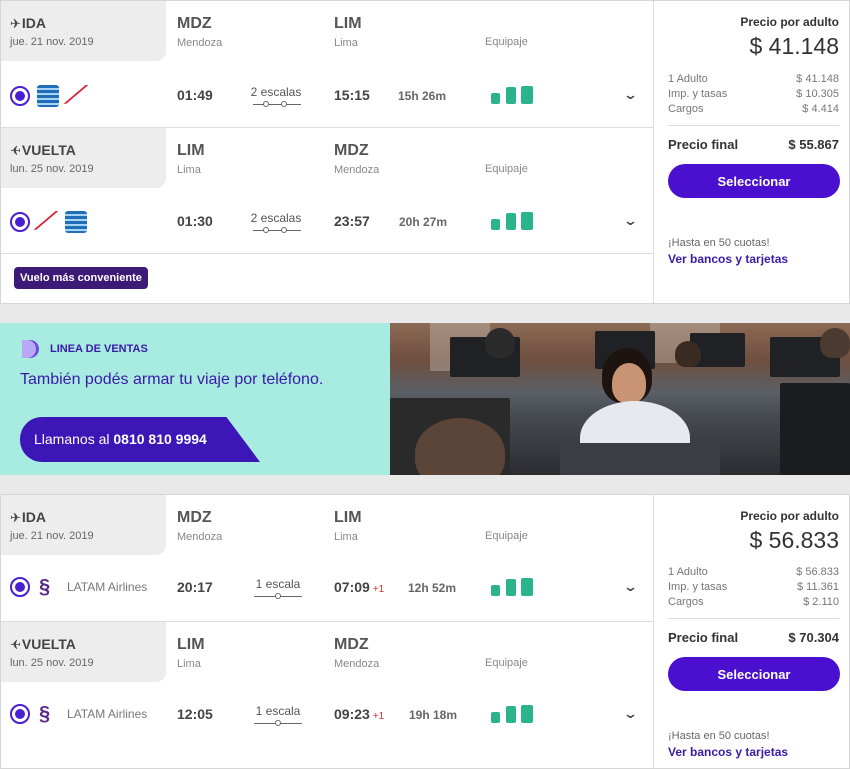  What do you see at coordinates (107, 714) in the screenshot?
I see `airline-name: LATAM Airlines` at bounding box center [107, 714].